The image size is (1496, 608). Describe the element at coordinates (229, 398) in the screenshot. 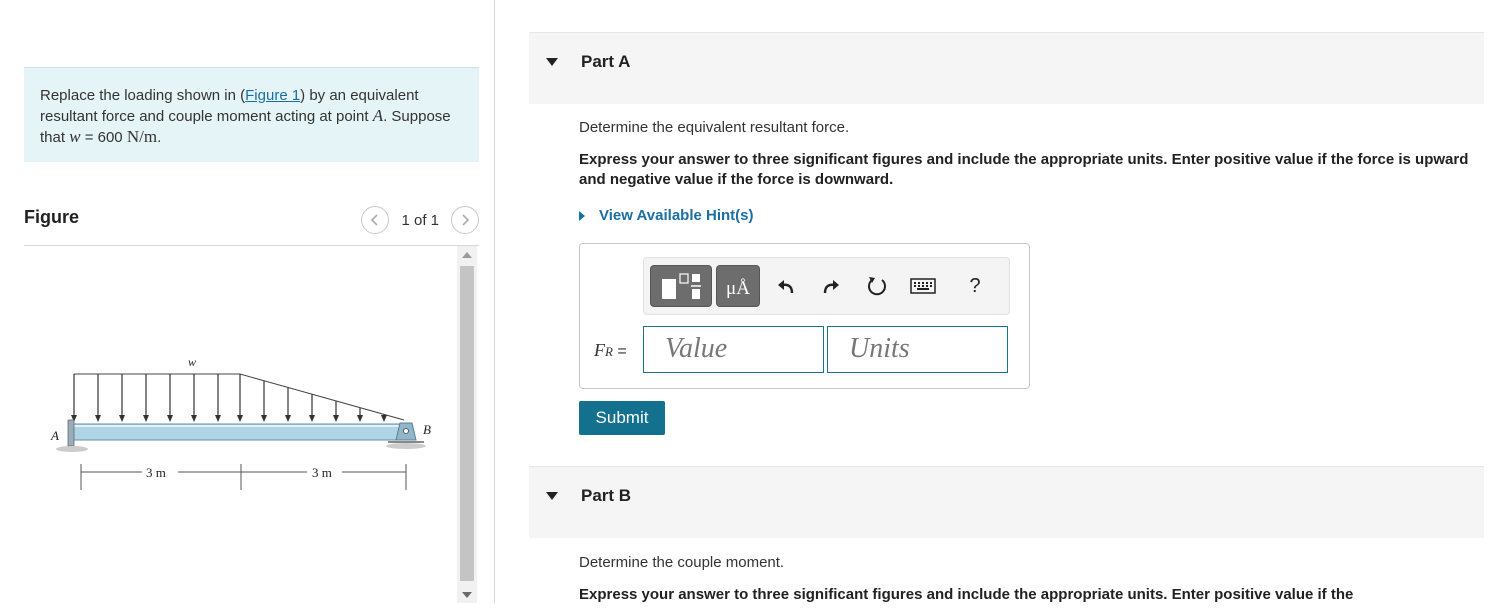

I see `load-arrows` at that location.